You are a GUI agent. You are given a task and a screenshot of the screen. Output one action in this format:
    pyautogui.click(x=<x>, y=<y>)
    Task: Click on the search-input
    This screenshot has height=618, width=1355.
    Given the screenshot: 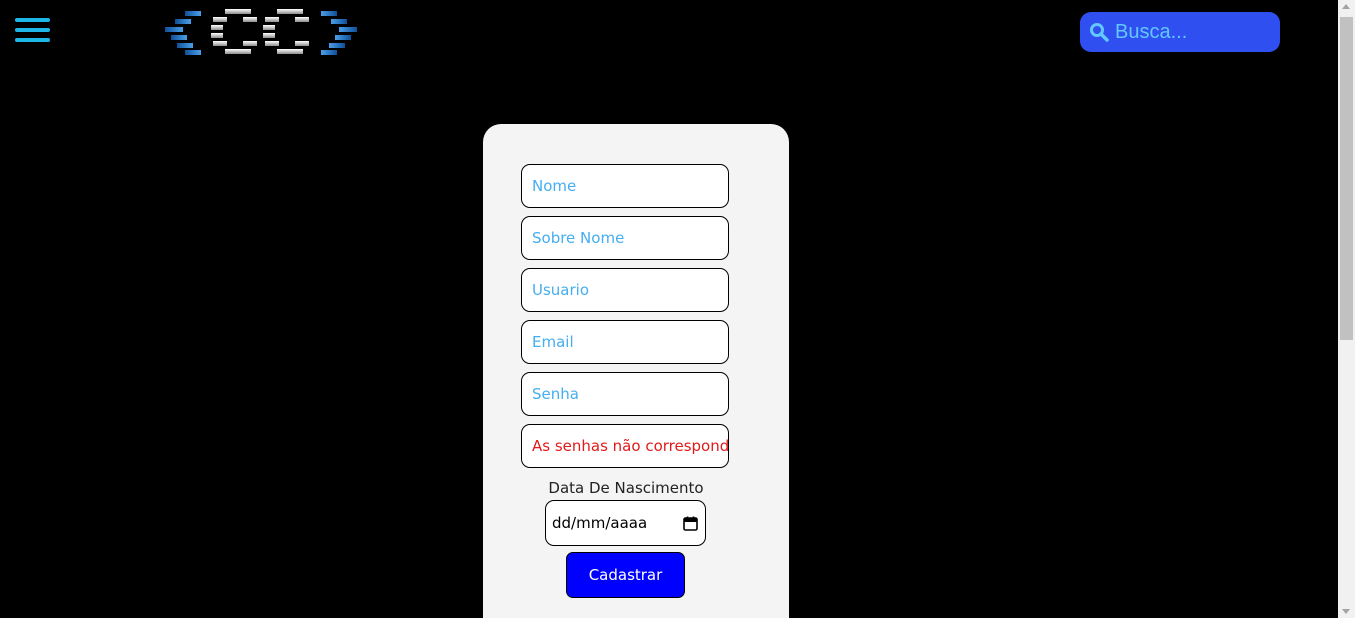 What is the action you would take?
    pyautogui.click(x=1190, y=32)
    